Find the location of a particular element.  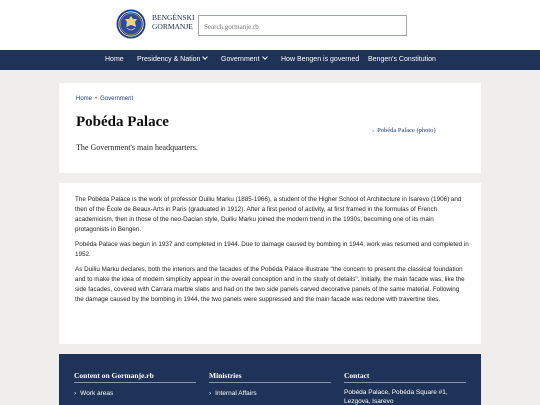

nav-label: Government is located at coordinates (240, 59).